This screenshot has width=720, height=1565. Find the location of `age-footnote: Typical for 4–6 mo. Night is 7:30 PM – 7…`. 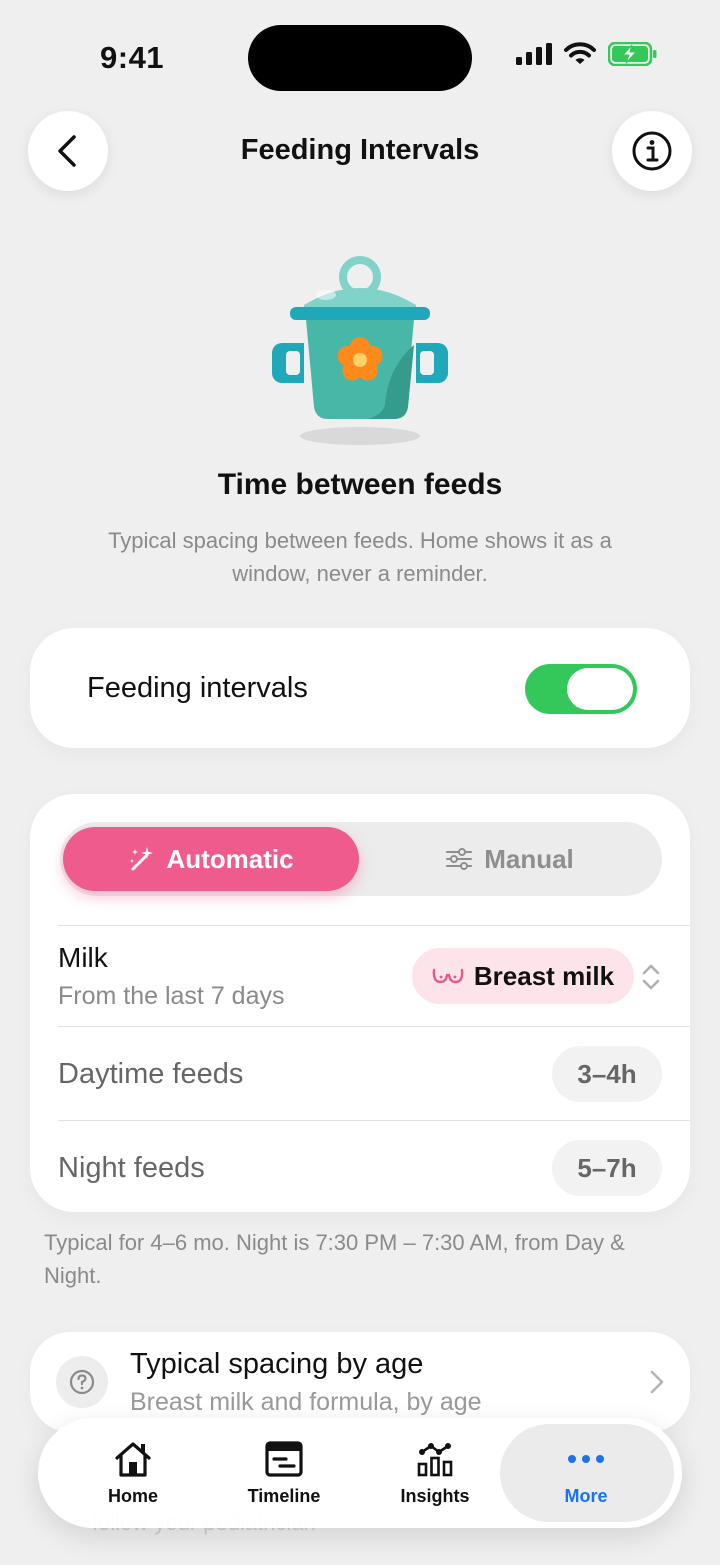

age-footnote: Typical for 4–6 mo. Night is 7:30 PM – 7… is located at coordinates (334, 1259).